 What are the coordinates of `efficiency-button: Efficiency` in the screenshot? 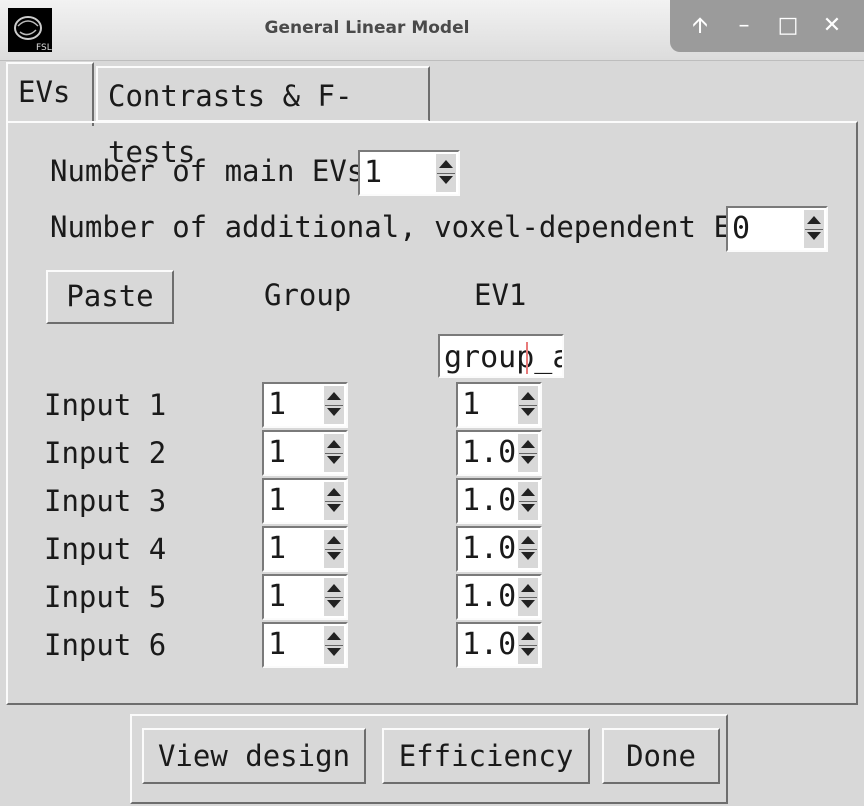 It's located at (486, 756).